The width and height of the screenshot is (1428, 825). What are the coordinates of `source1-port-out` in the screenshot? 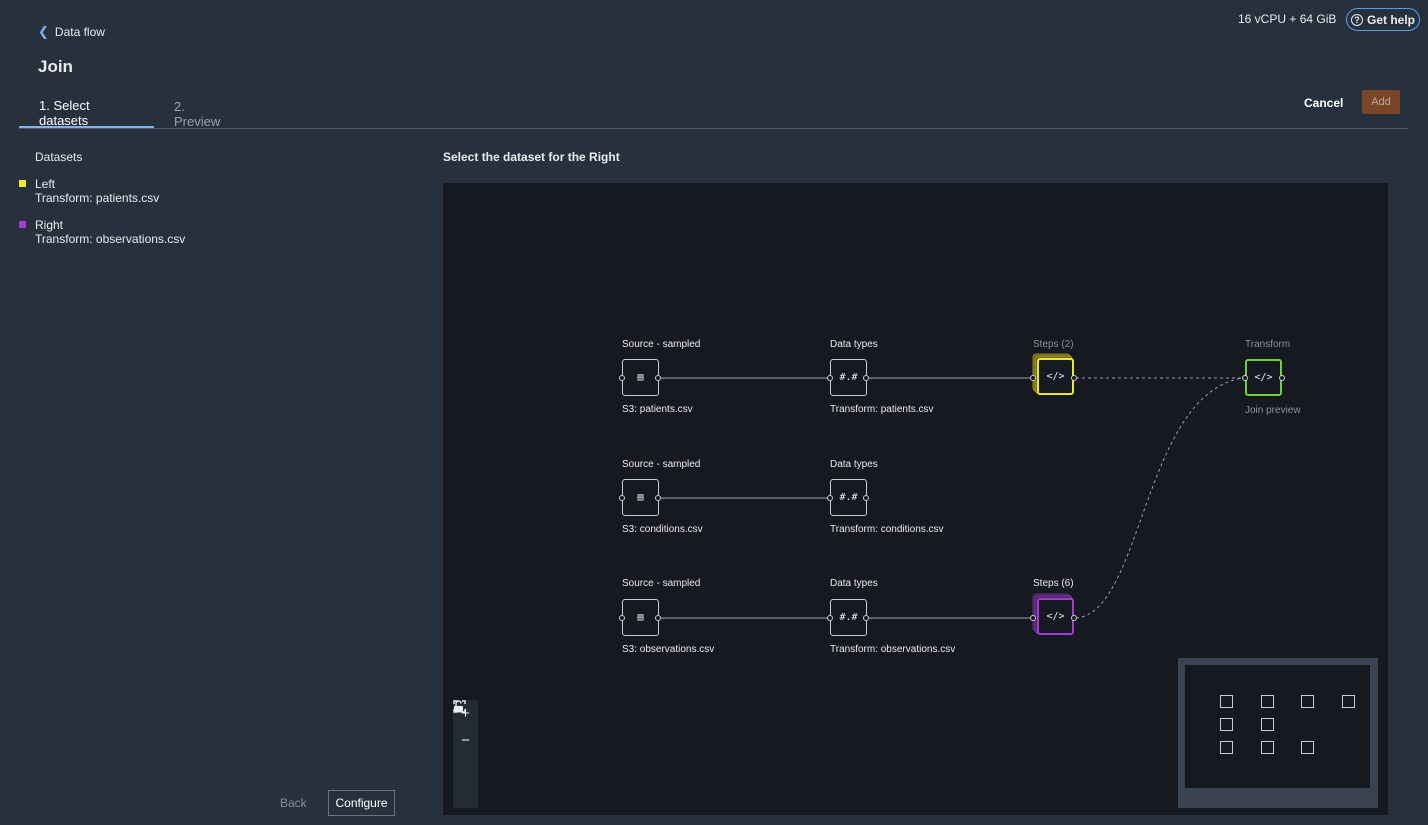 It's located at (658, 378).